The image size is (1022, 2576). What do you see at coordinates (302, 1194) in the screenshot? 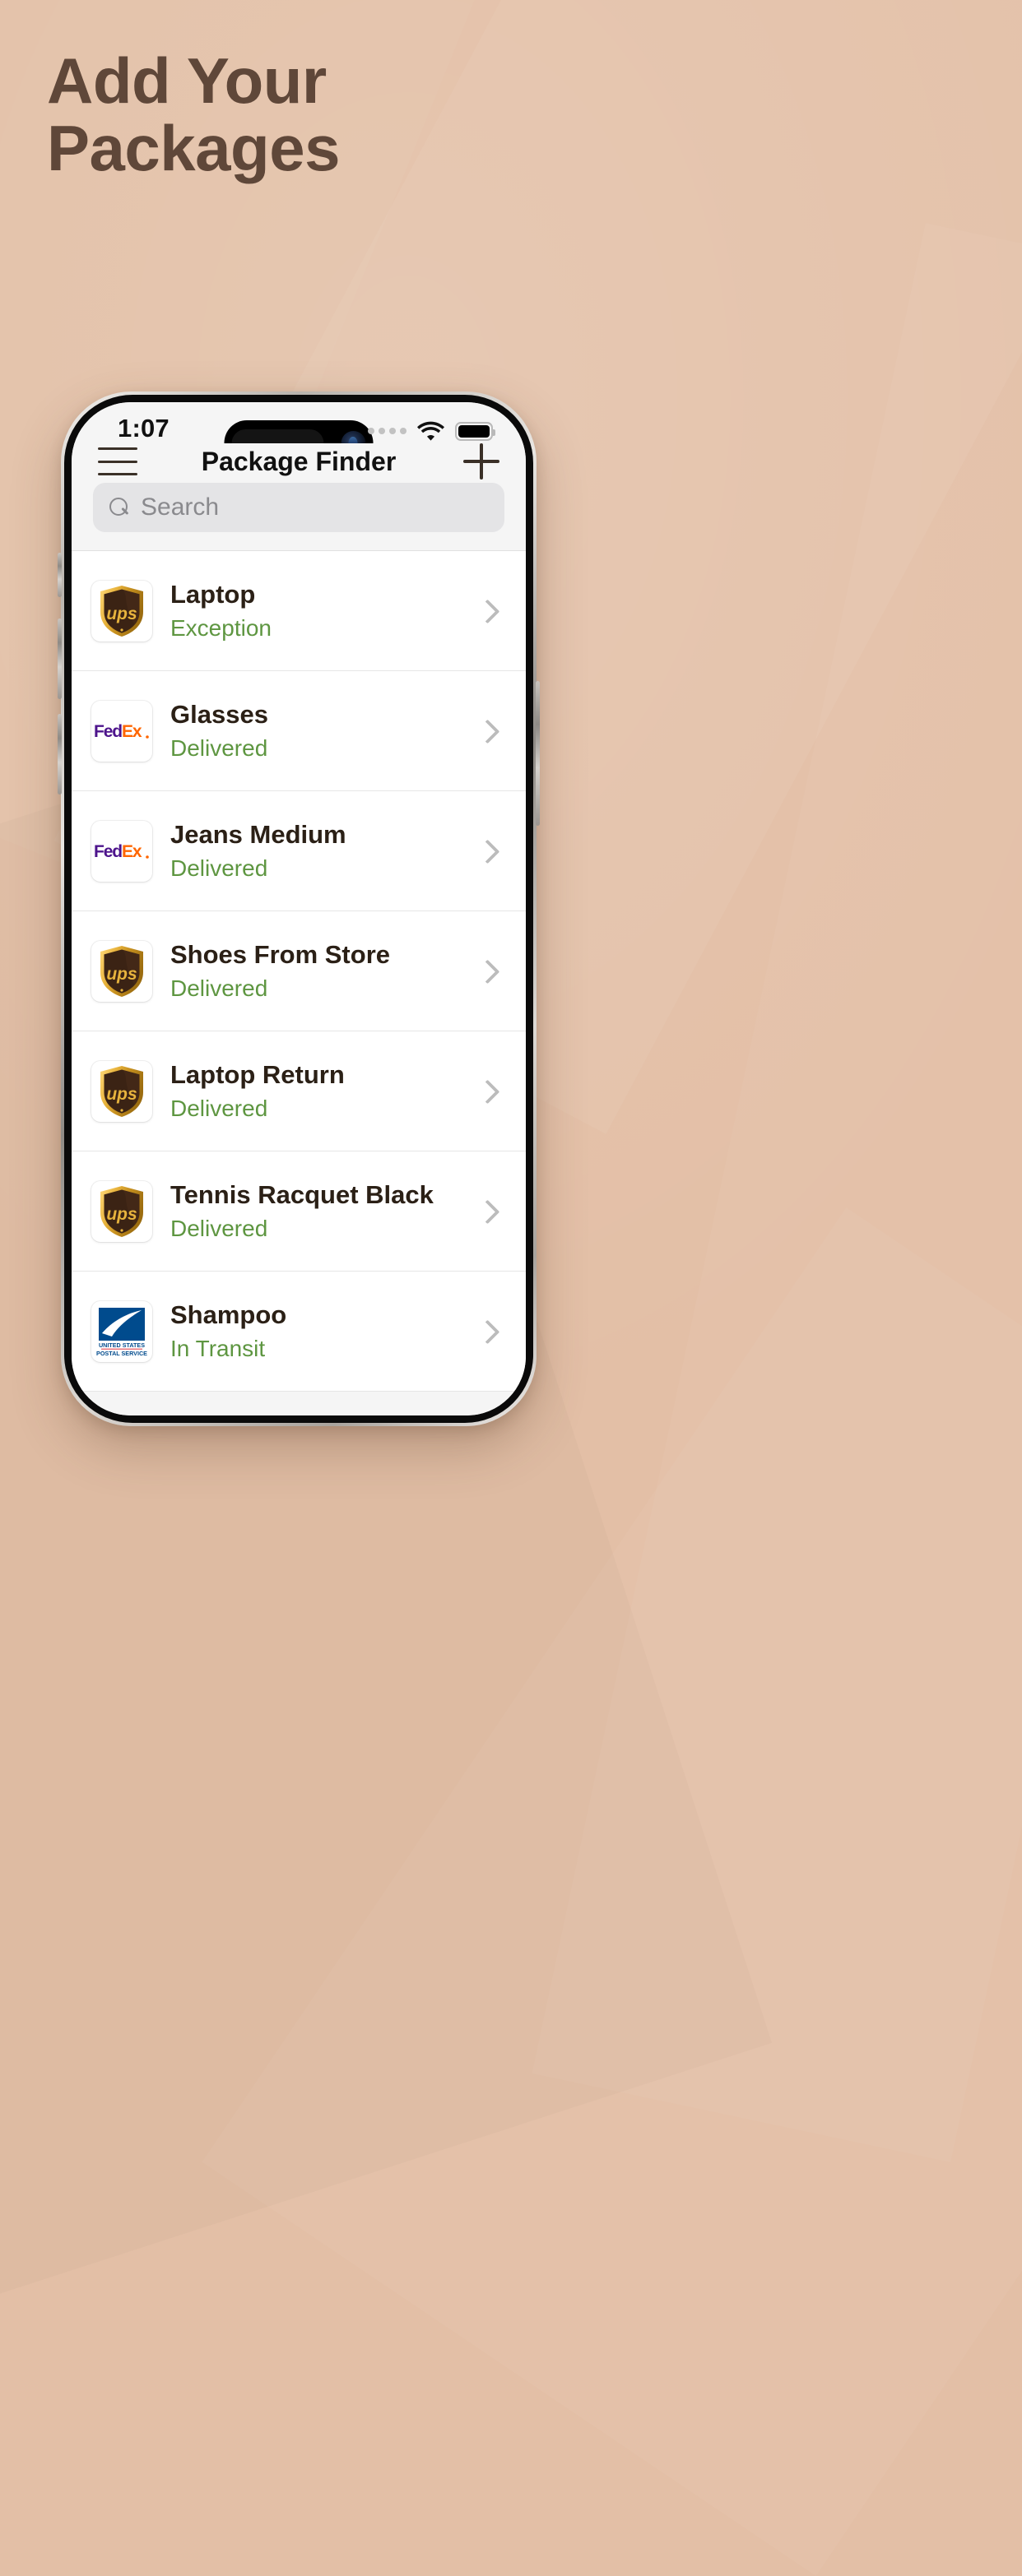
I see `package-name: Tennis Racquet Black` at bounding box center [302, 1194].